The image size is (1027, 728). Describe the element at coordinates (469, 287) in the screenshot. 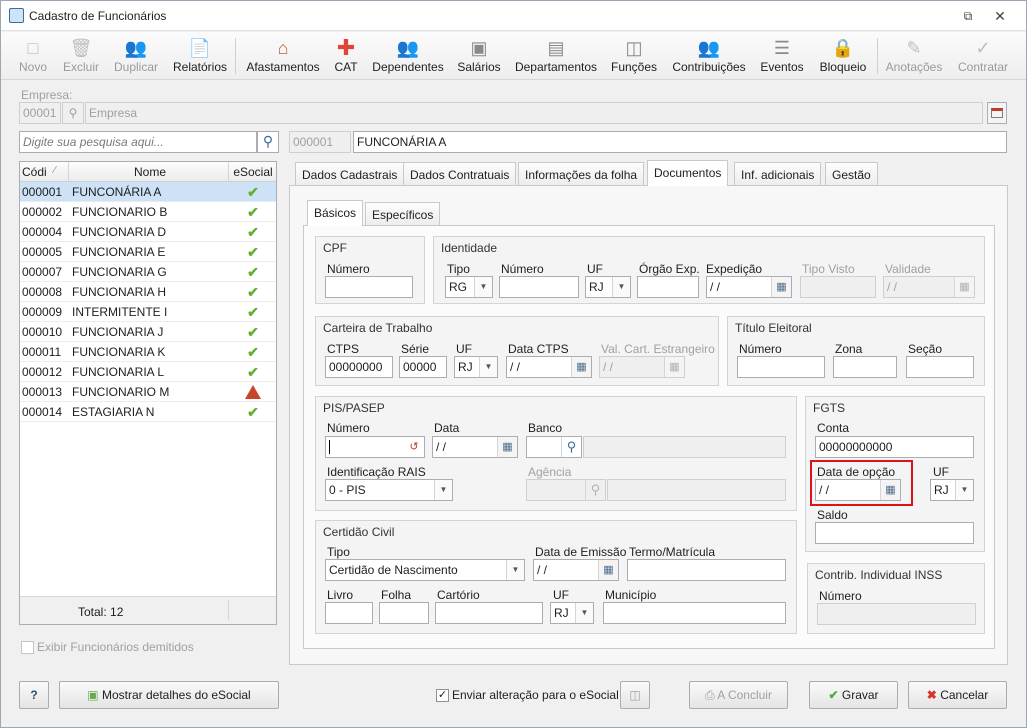

I see `id-type-select: RG ▼` at that location.